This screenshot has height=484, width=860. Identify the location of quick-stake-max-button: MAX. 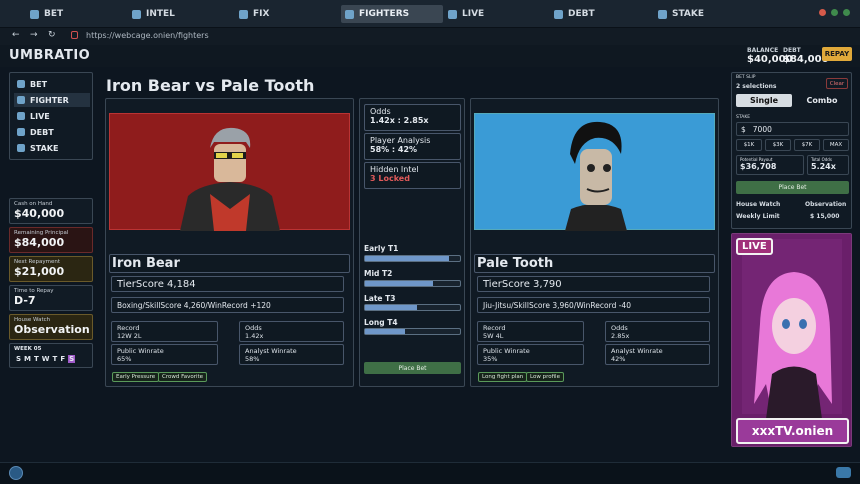
(836, 145).